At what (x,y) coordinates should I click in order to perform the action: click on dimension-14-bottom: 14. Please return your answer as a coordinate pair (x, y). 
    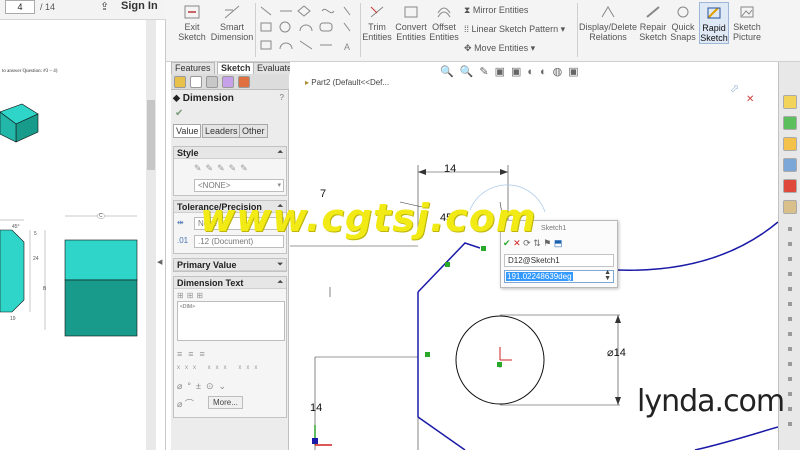
    Looking at the image, I should click on (316, 408).